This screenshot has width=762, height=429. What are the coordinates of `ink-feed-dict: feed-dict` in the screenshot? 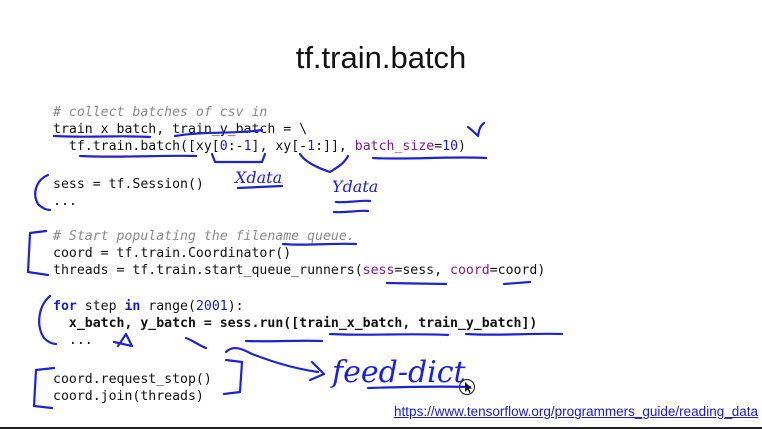 It's located at (398, 372).